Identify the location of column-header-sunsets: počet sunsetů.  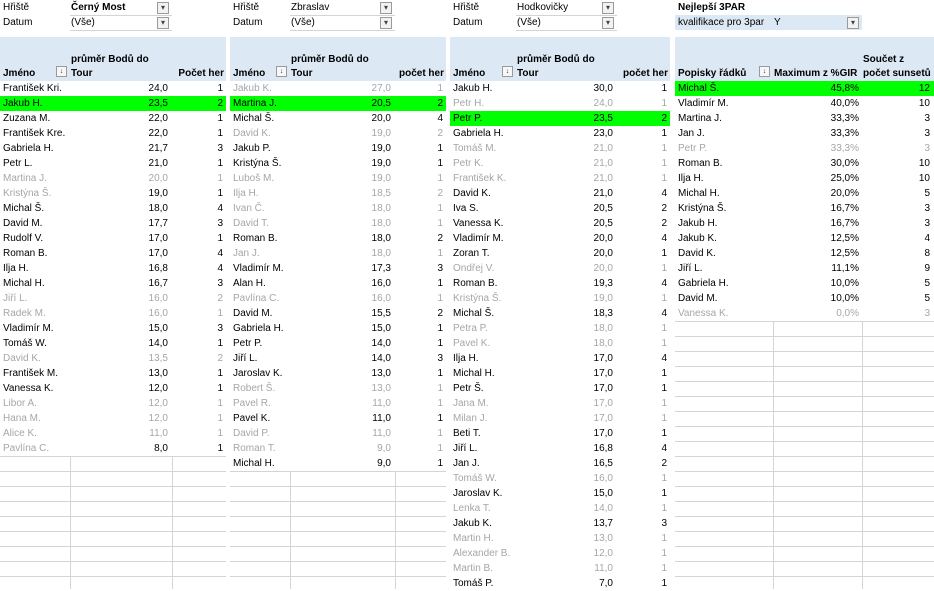
(897, 73).